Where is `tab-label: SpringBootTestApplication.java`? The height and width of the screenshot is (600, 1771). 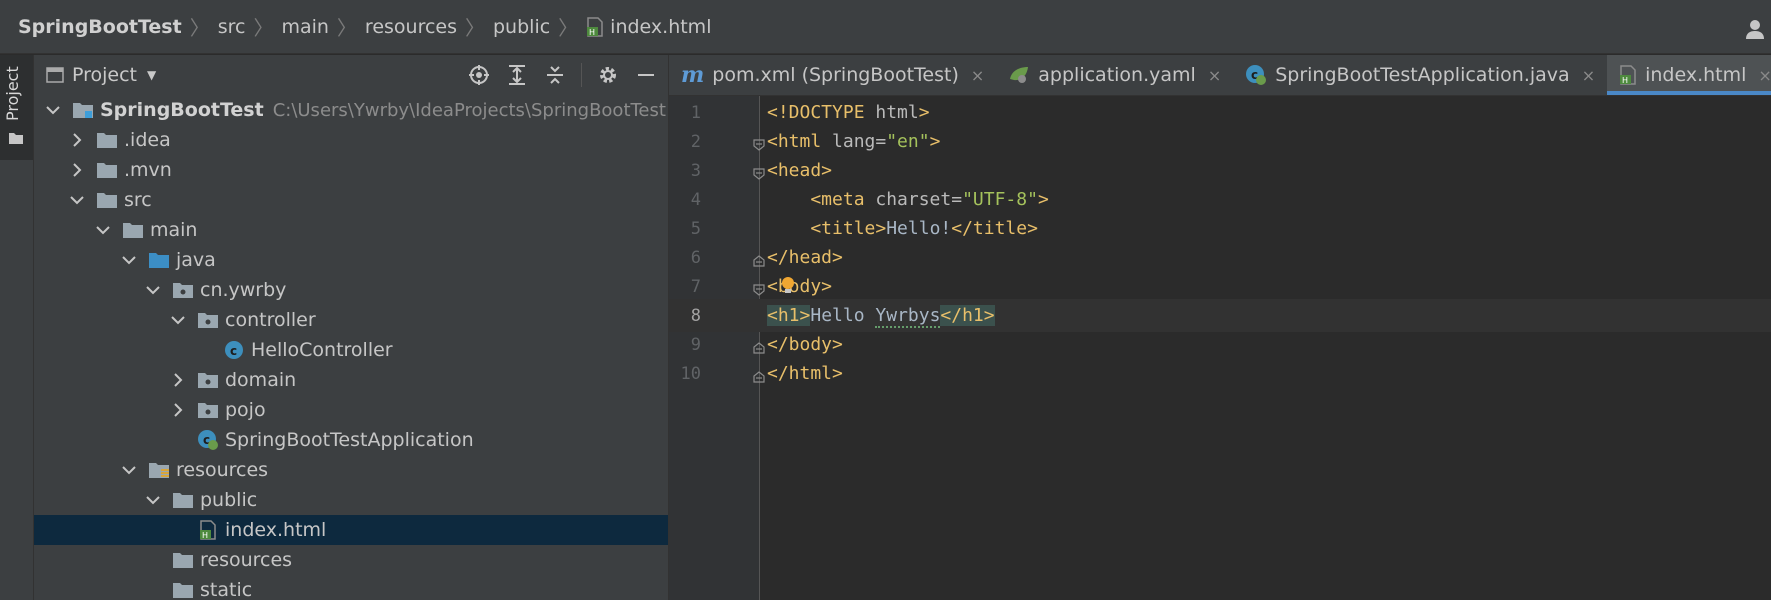
tab-label: SpringBootTestApplication.java is located at coordinates (1422, 75).